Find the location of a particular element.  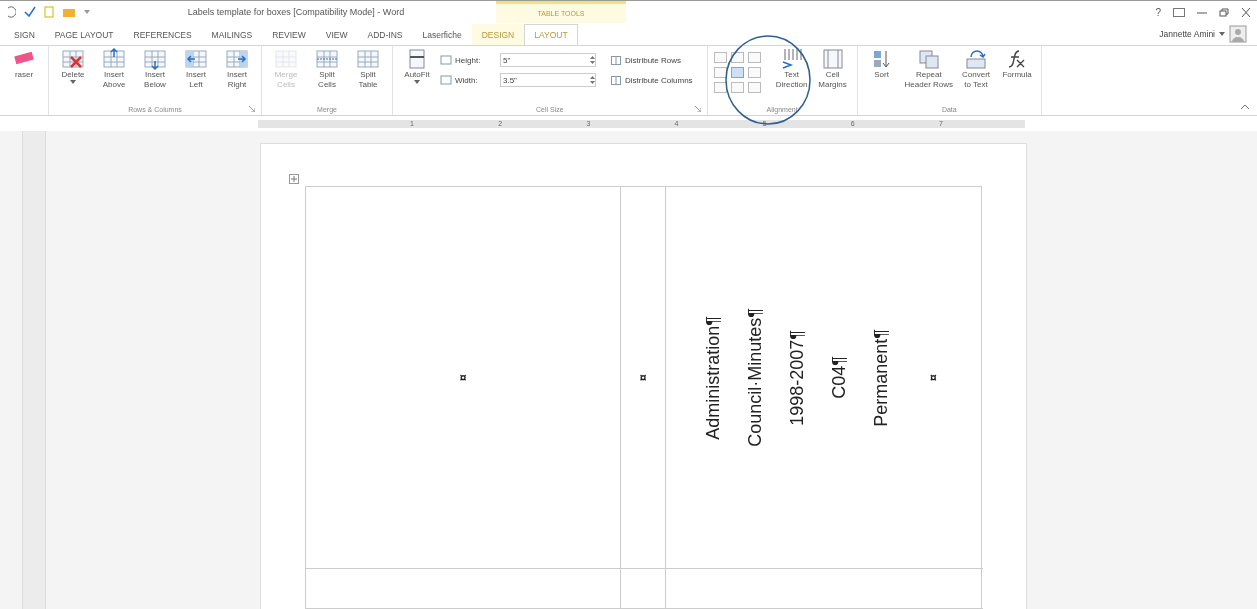

cell-text: Administration¶ is located at coordinates (713, 377).